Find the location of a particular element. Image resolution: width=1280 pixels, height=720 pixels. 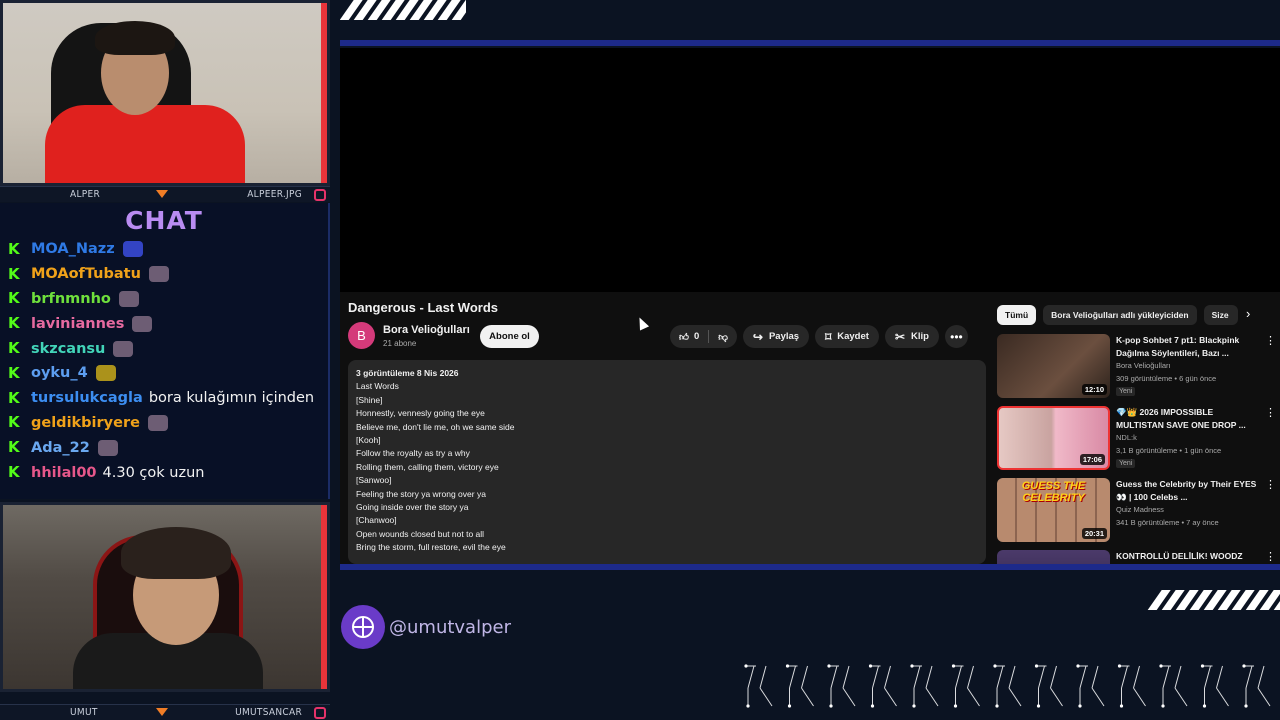

chat-text: 4.30 çok uzun is located at coordinates (153, 472).